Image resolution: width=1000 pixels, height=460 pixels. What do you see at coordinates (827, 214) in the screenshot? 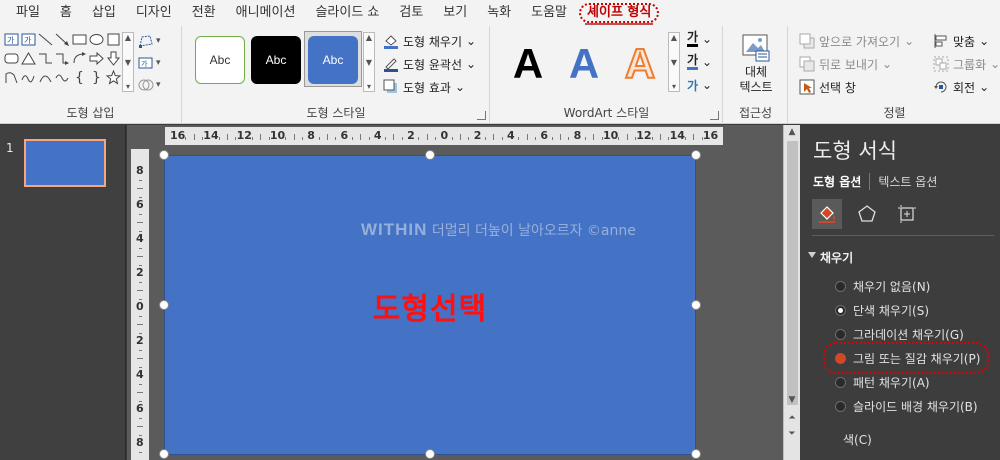
I see `fill-line-icon` at bounding box center [827, 214].